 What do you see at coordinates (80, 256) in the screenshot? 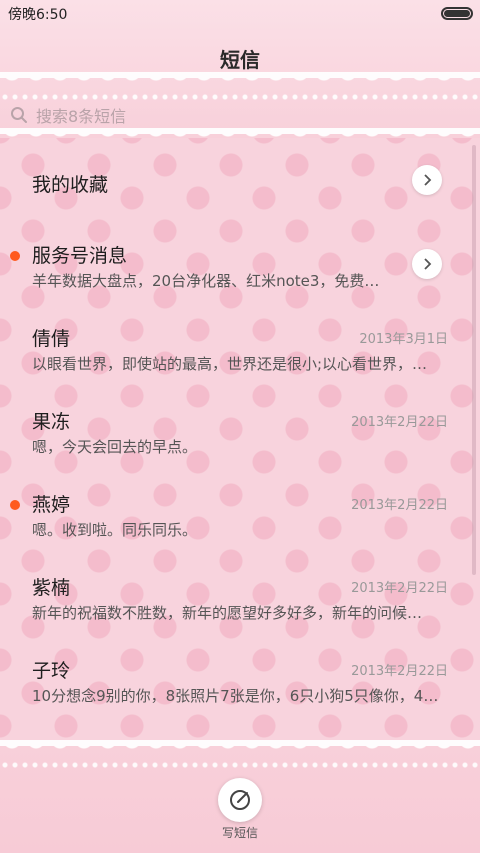
I see `service-name: 服务号消息` at bounding box center [80, 256].